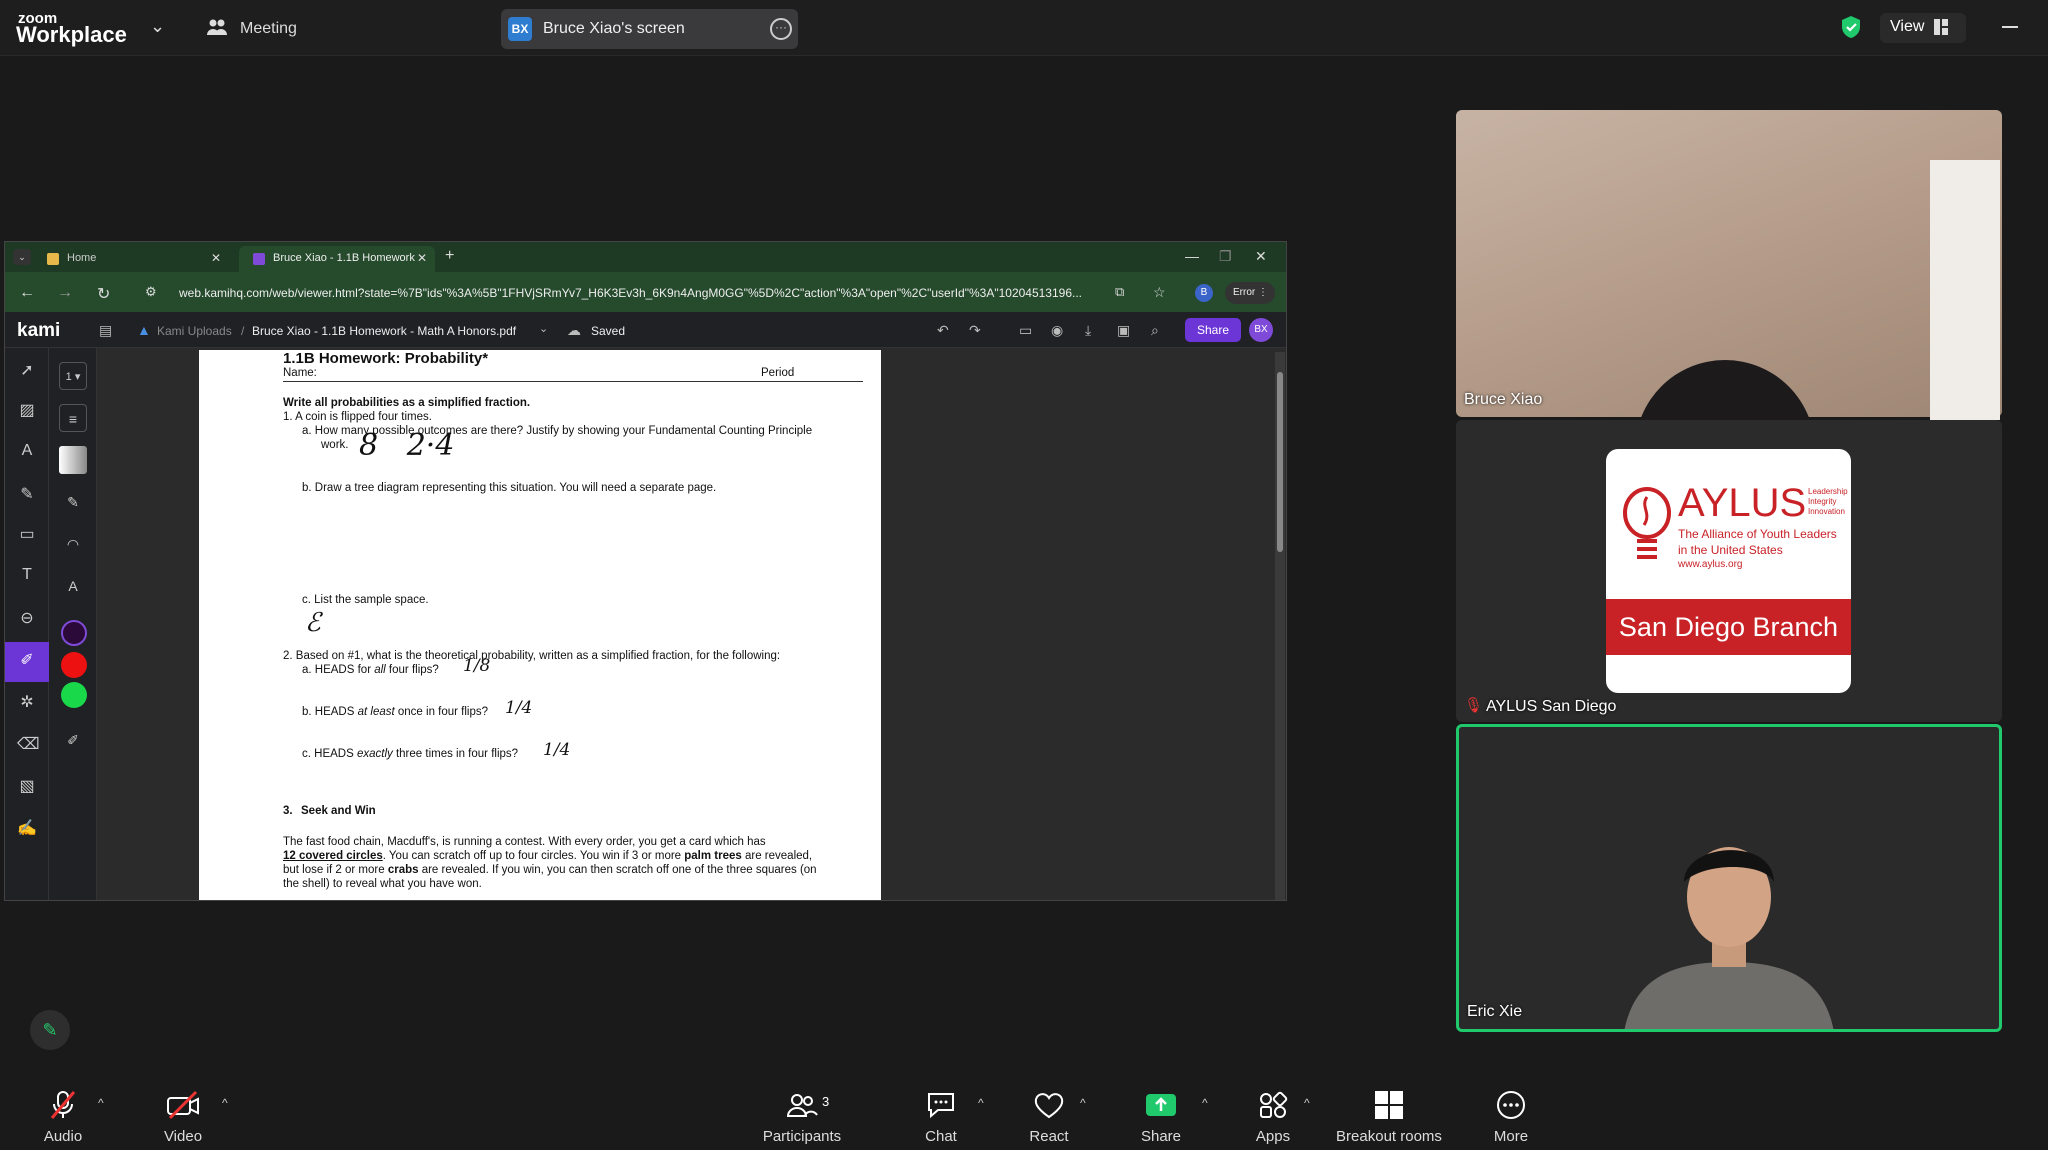  What do you see at coordinates (1728, 627) in the screenshot?
I see `aylus-branch-banner: San Diego Branch` at bounding box center [1728, 627].